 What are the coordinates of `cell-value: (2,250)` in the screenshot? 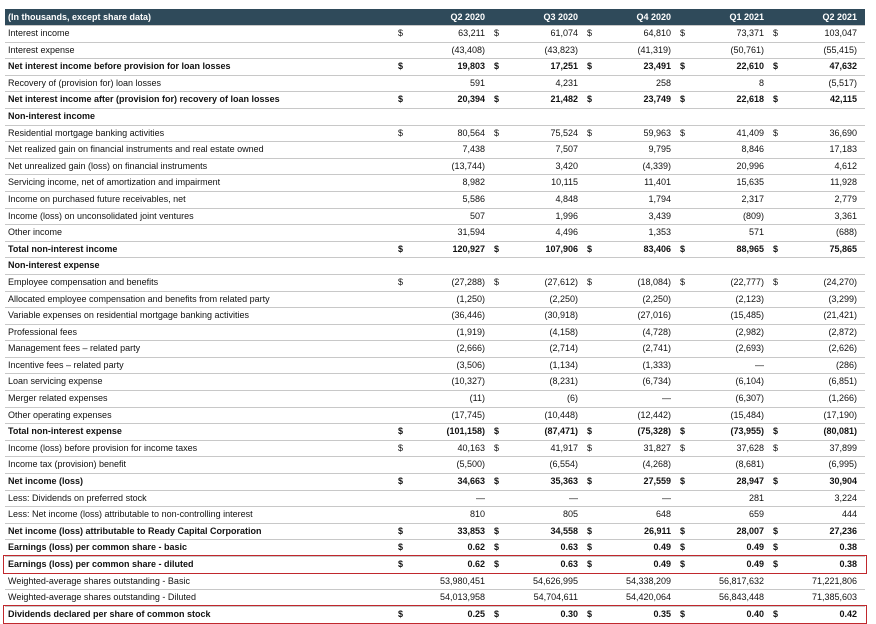 It's located at (563, 298).